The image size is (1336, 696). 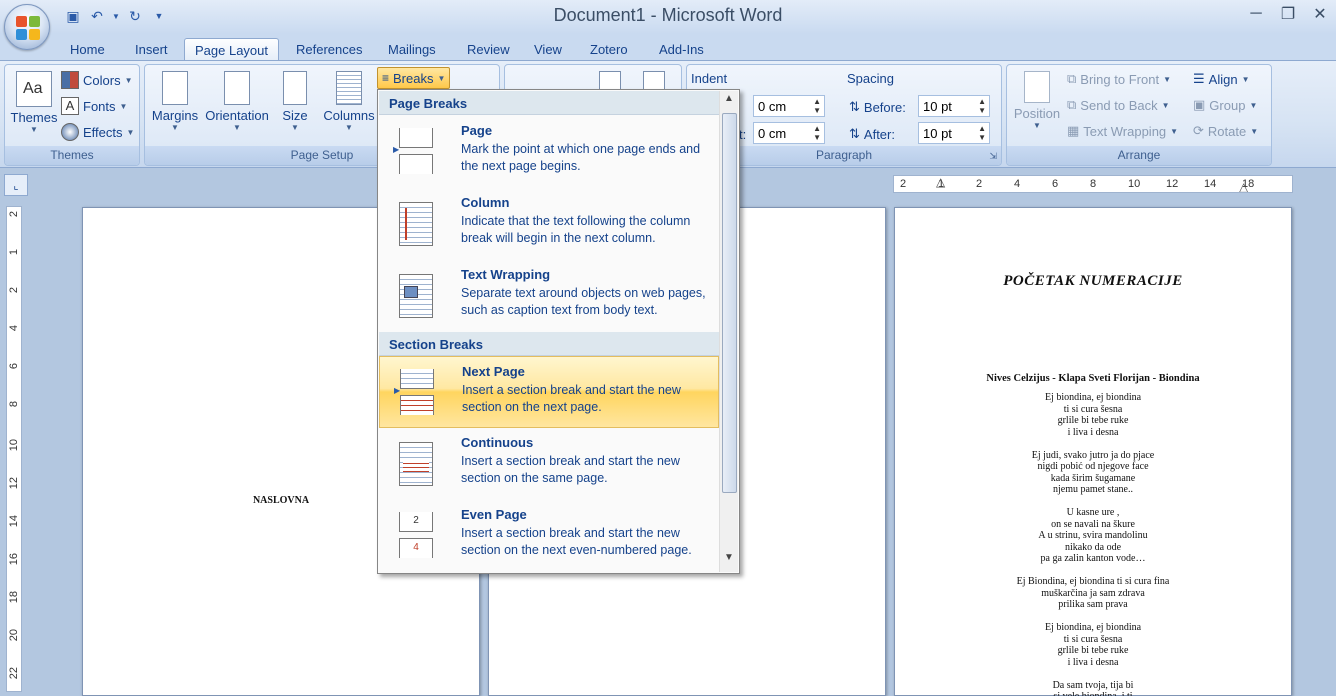 I want to click on dialog-launcher-icon: ⇲, so click(x=993, y=156).